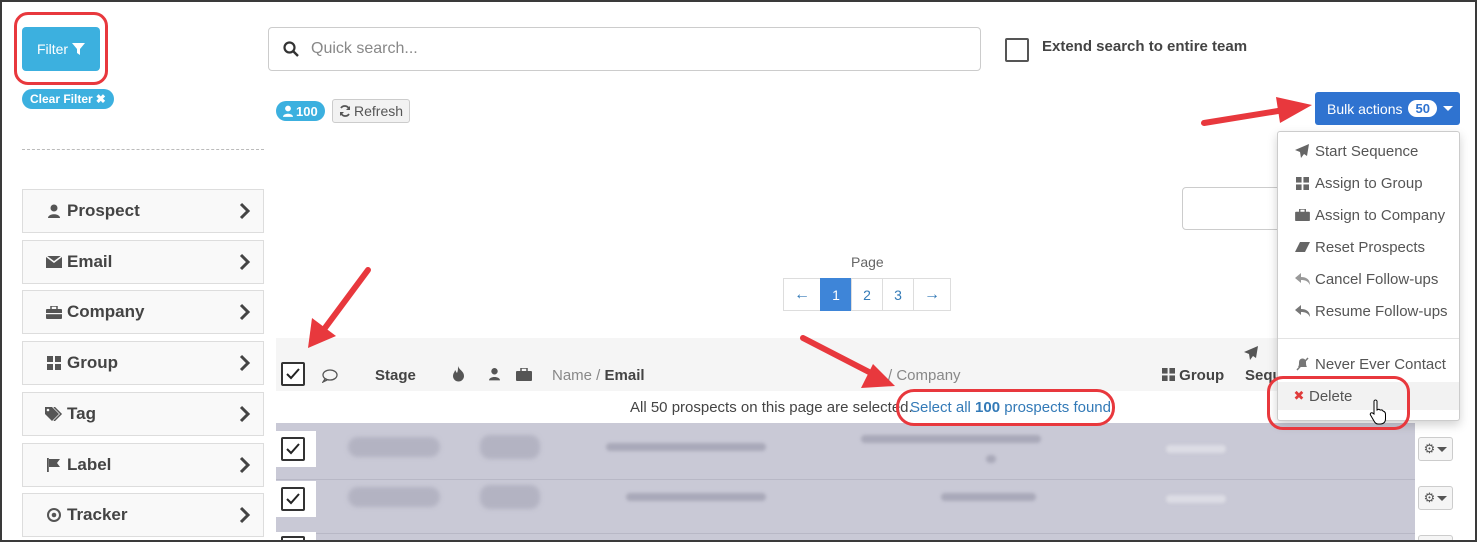 Image resolution: width=1477 pixels, height=542 pixels. I want to click on menu-item-label: Never Ever Contact, so click(1380, 364).